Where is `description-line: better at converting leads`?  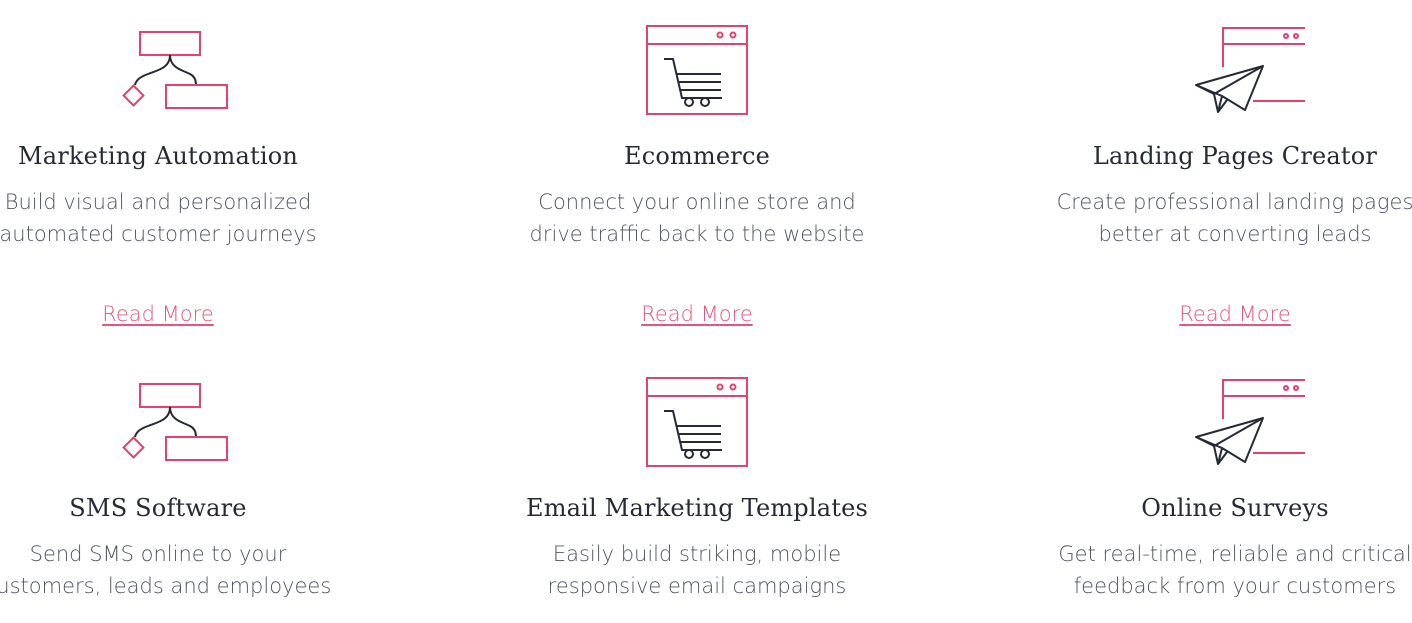
description-line: better at converting leads is located at coordinates (1235, 234).